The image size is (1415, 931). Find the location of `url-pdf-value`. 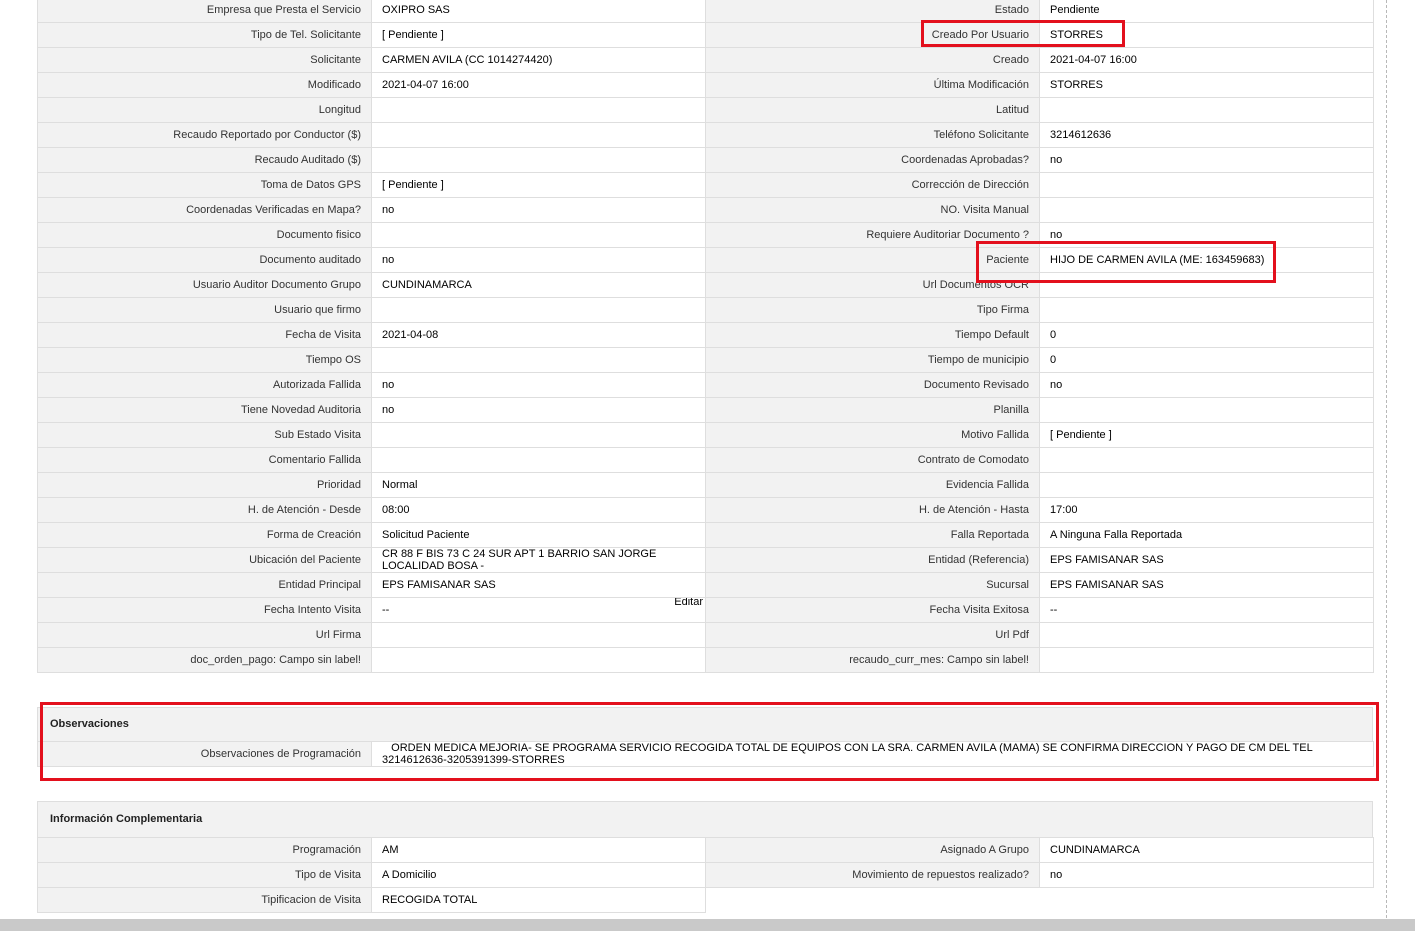

url-pdf-value is located at coordinates (1206, 635).